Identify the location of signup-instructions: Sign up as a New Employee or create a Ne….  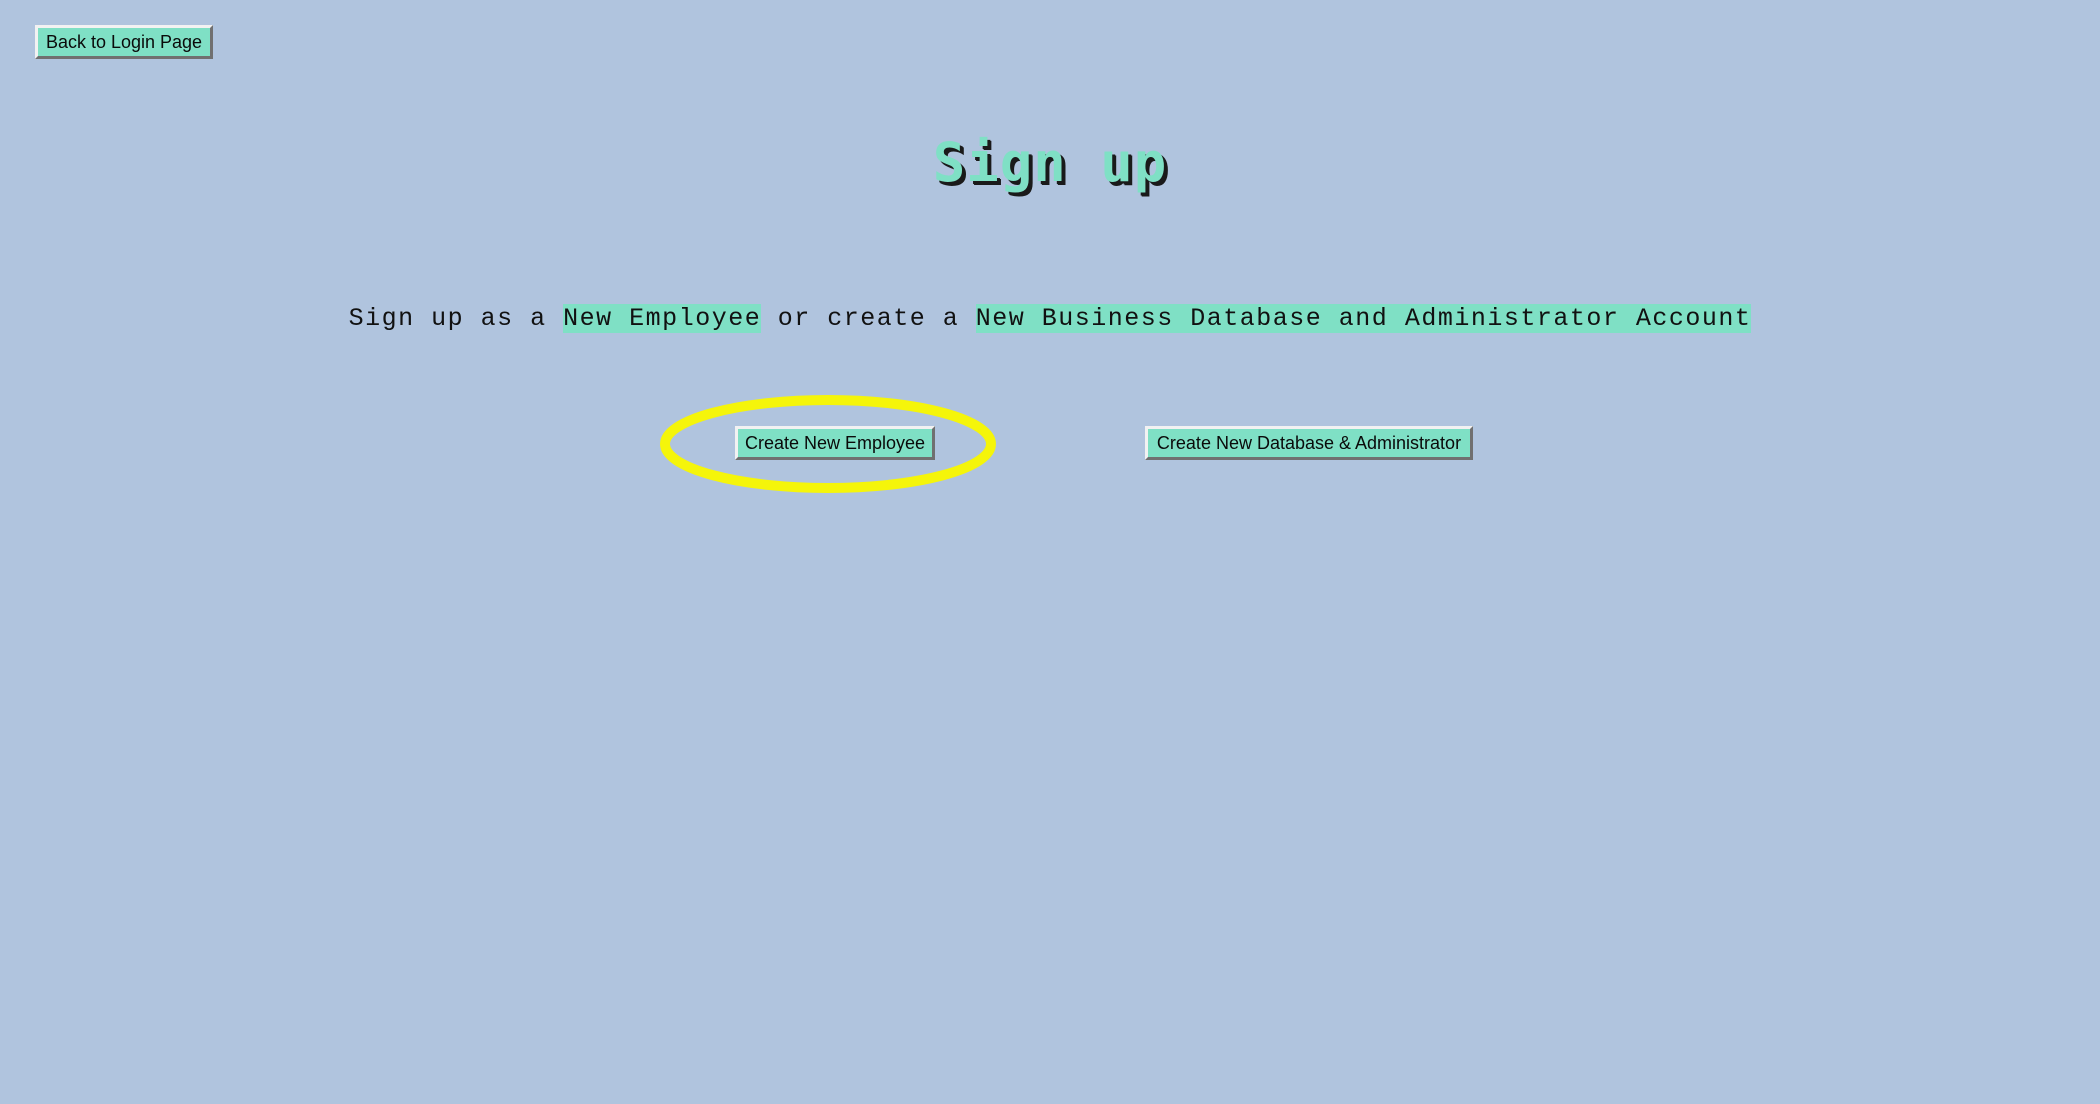
(1050, 319).